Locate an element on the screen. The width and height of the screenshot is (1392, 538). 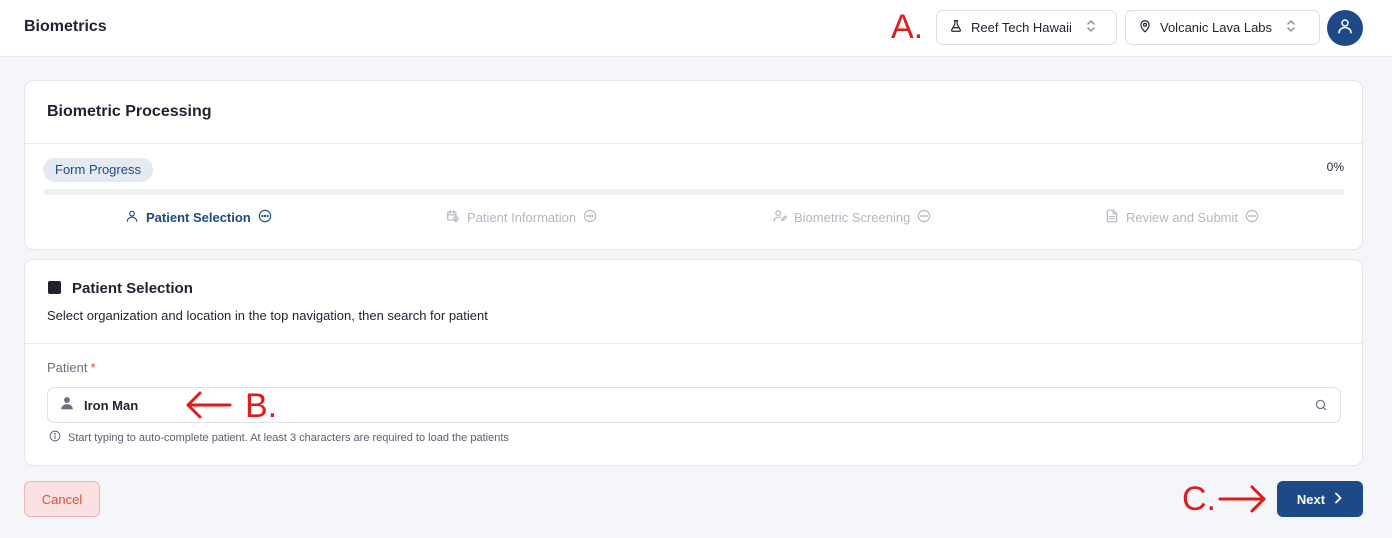
chevron-right-icon is located at coordinates (1338, 499).